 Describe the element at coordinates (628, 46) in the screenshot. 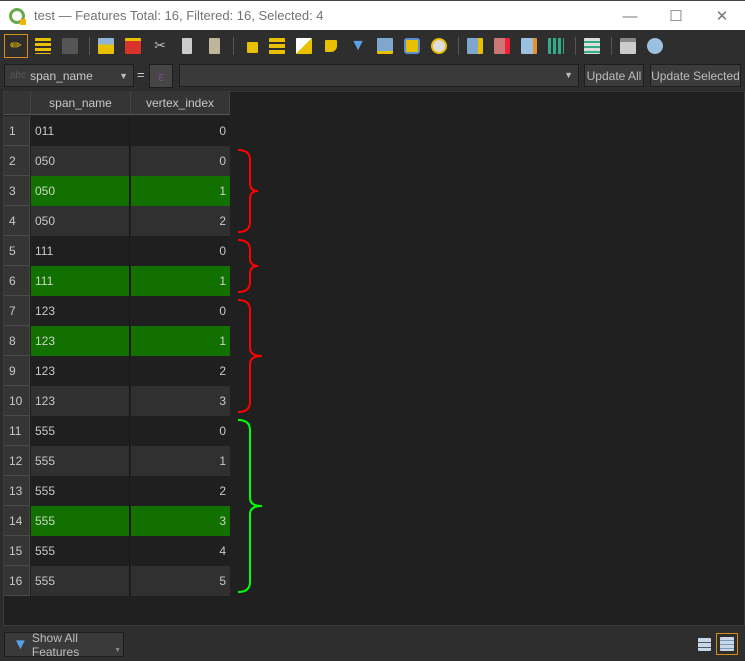

I see `actions-button` at that location.